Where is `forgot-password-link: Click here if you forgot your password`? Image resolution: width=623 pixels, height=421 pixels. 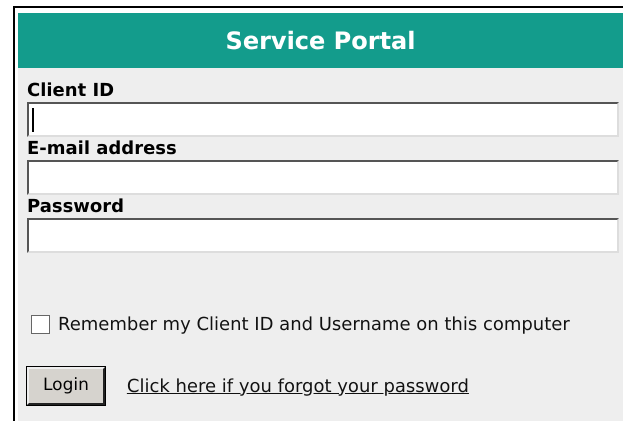 forgot-password-link: Click here if you forgot your password is located at coordinates (297, 386).